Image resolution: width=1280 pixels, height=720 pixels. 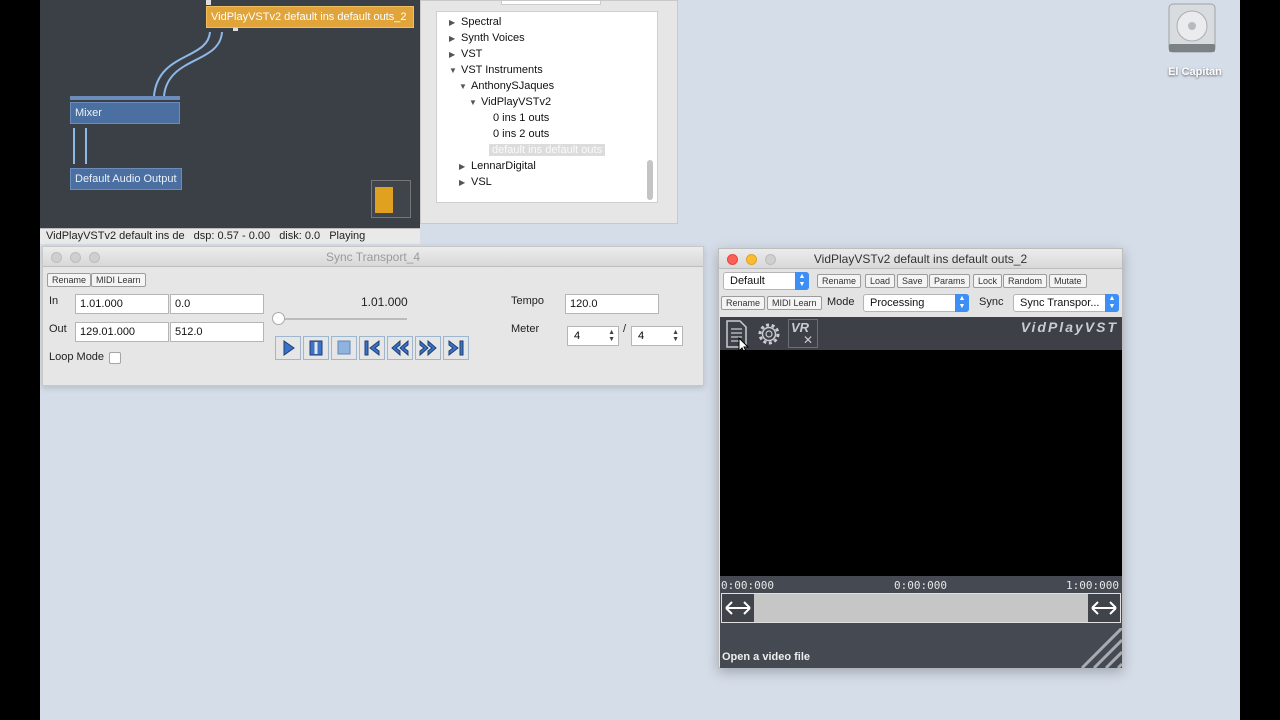 What do you see at coordinates (310, 17) in the screenshot?
I see `plugin-module-vidplay: VidPlayVSTv2 default ins default outs_2` at bounding box center [310, 17].